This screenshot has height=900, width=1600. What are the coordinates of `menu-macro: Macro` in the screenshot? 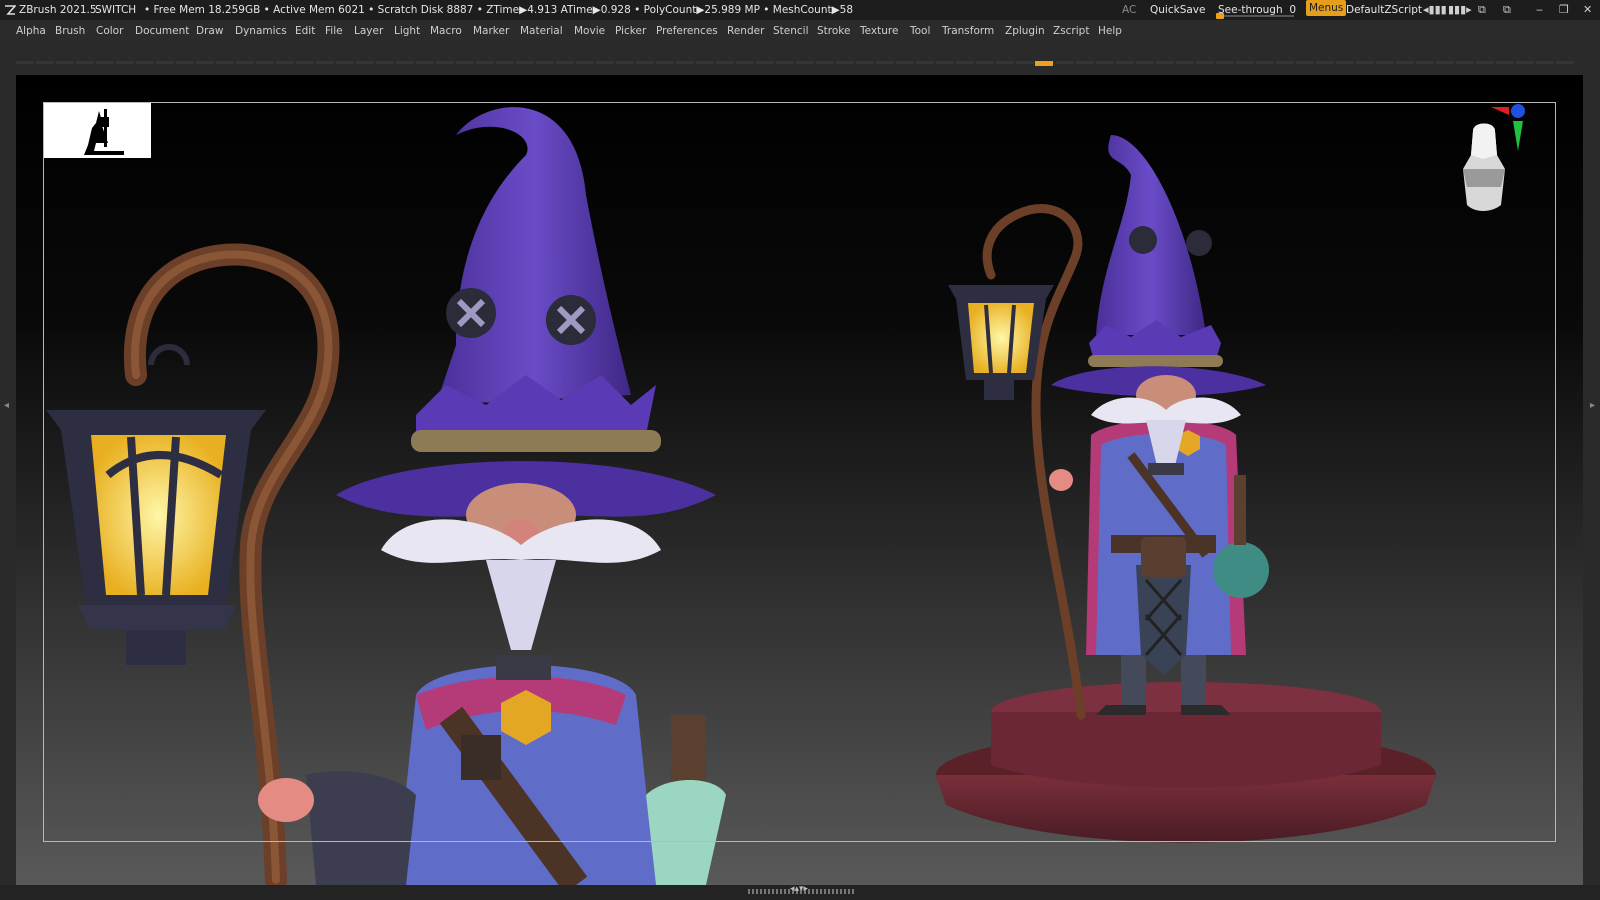 It's located at (446, 31).